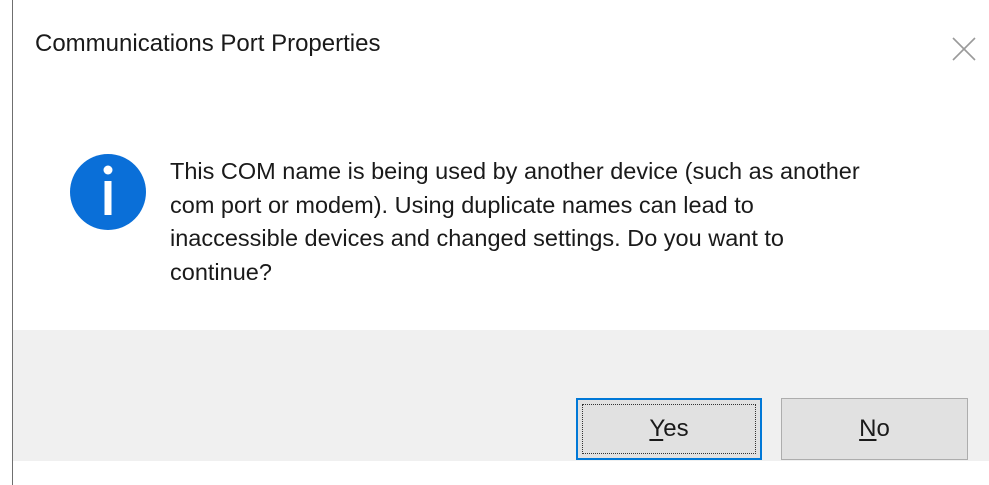 The width and height of the screenshot is (989, 485). What do you see at coordinates (868, 428) in the screenshot?
I see `no-accelerator: N` at bounding box center [868, 428].